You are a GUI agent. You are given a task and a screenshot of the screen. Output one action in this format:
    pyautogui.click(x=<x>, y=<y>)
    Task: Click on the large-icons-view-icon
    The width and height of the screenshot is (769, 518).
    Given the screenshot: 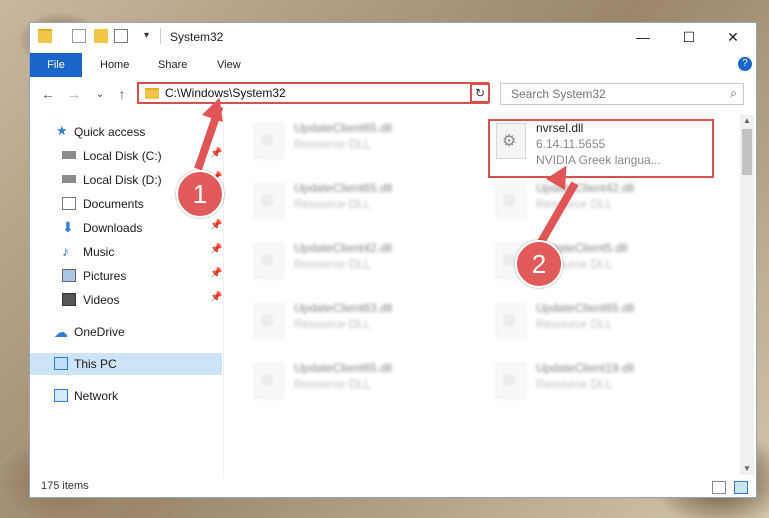 What is the action you would take?
    pyautogui.click(x=741, y=487)
    